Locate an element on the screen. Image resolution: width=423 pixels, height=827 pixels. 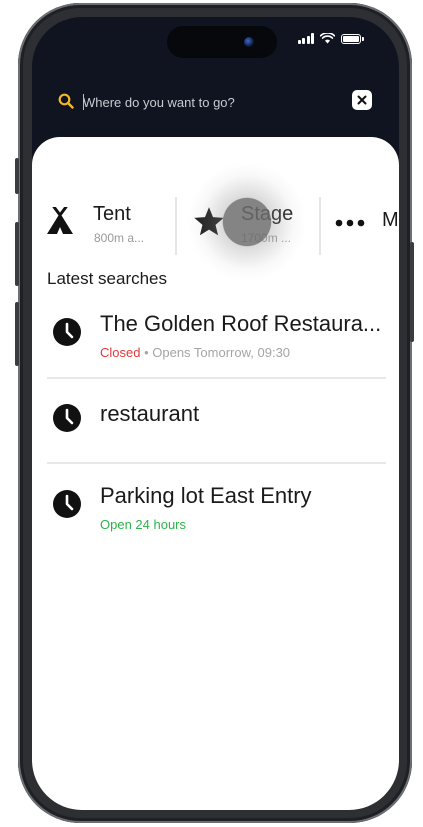
volume-down-button is located at coordinates (17, 334).